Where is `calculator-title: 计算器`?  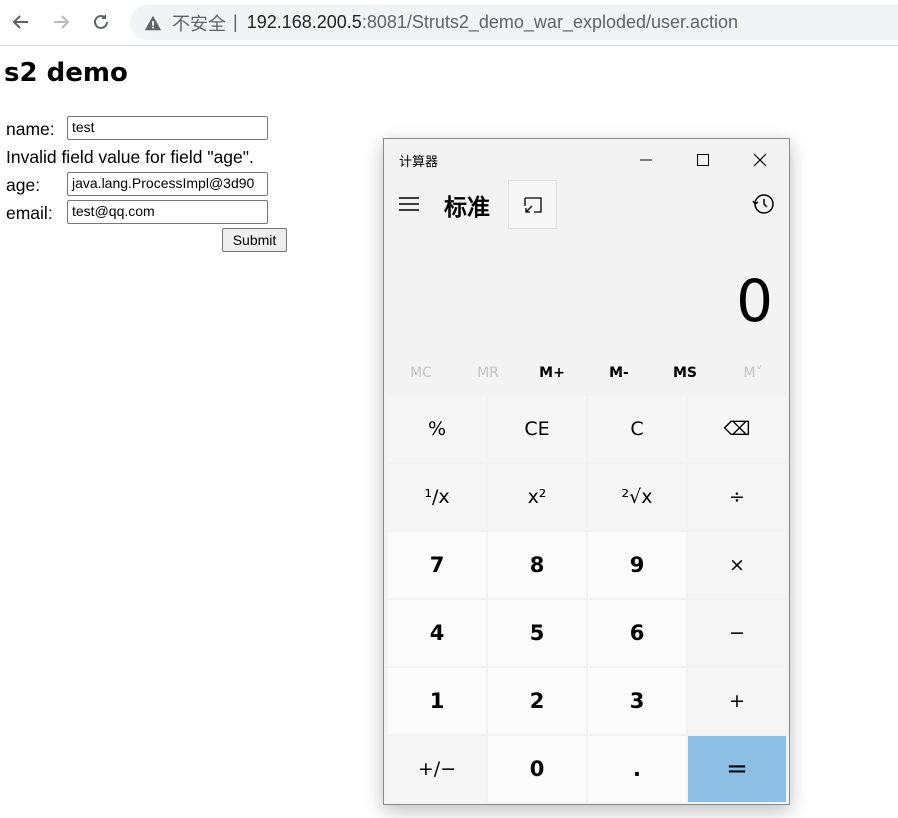 calculator-title: 计算器 is located at coordinates (419, 162).